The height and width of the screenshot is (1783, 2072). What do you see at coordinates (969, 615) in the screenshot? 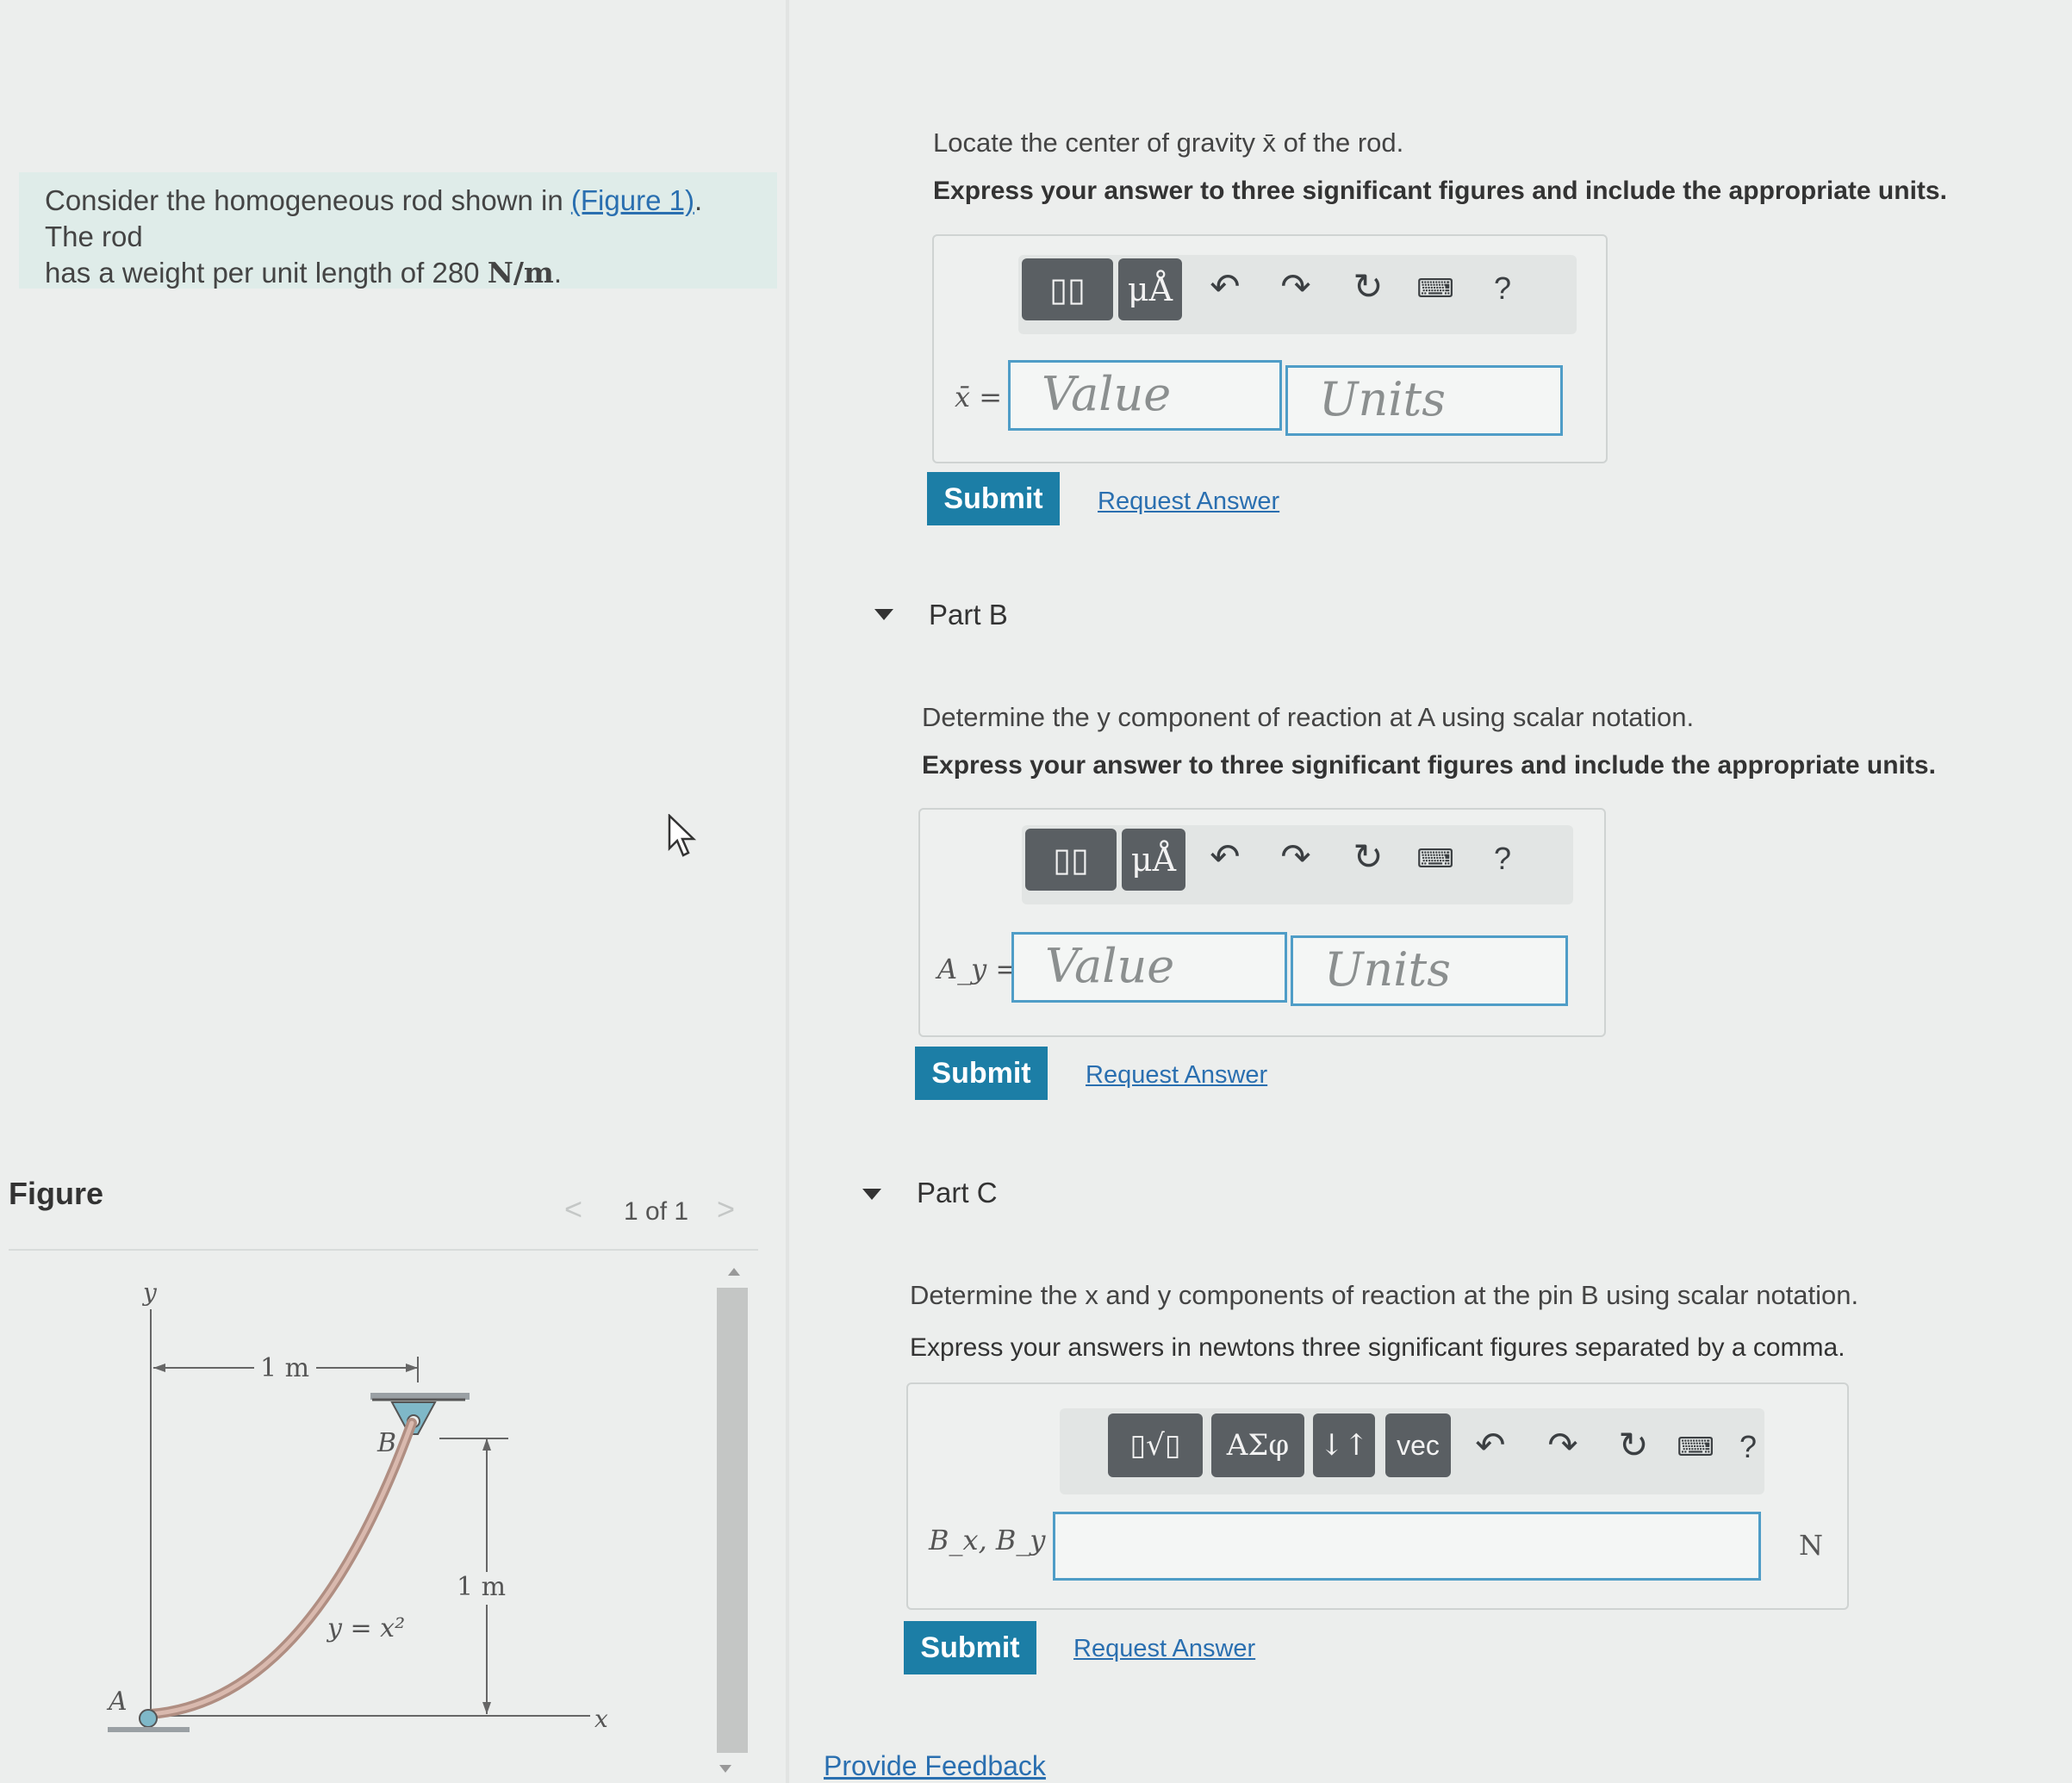
I see `part-b-header: Part B` at bounding box center [969, 615].